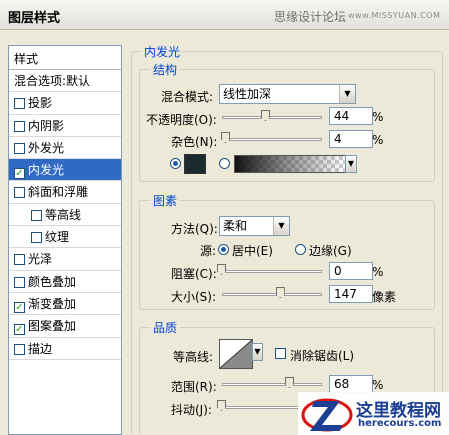 This screenshot has width=449, height=435. What do you see at coordinates (280, 353) in the screenshot?
I see `anti-alias-checkbox` at bounding box center [280, 353].